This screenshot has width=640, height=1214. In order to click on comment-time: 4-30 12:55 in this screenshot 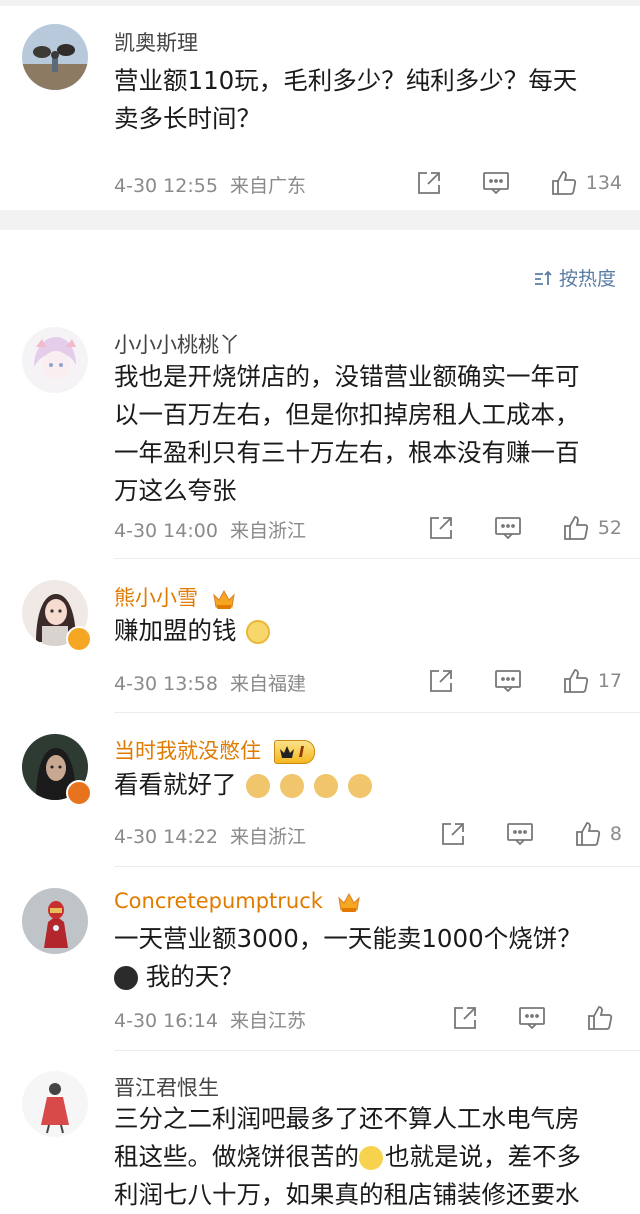, I will do `click(166, 186)`.